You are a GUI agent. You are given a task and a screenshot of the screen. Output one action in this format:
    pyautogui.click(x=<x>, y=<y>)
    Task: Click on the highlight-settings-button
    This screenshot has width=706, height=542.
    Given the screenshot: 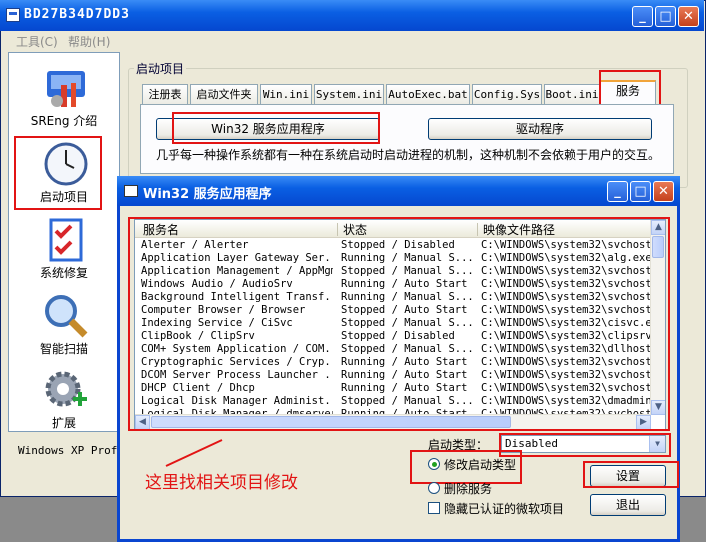 What is the action you would take?
    pyautogui.click(x=631, y=474)
    